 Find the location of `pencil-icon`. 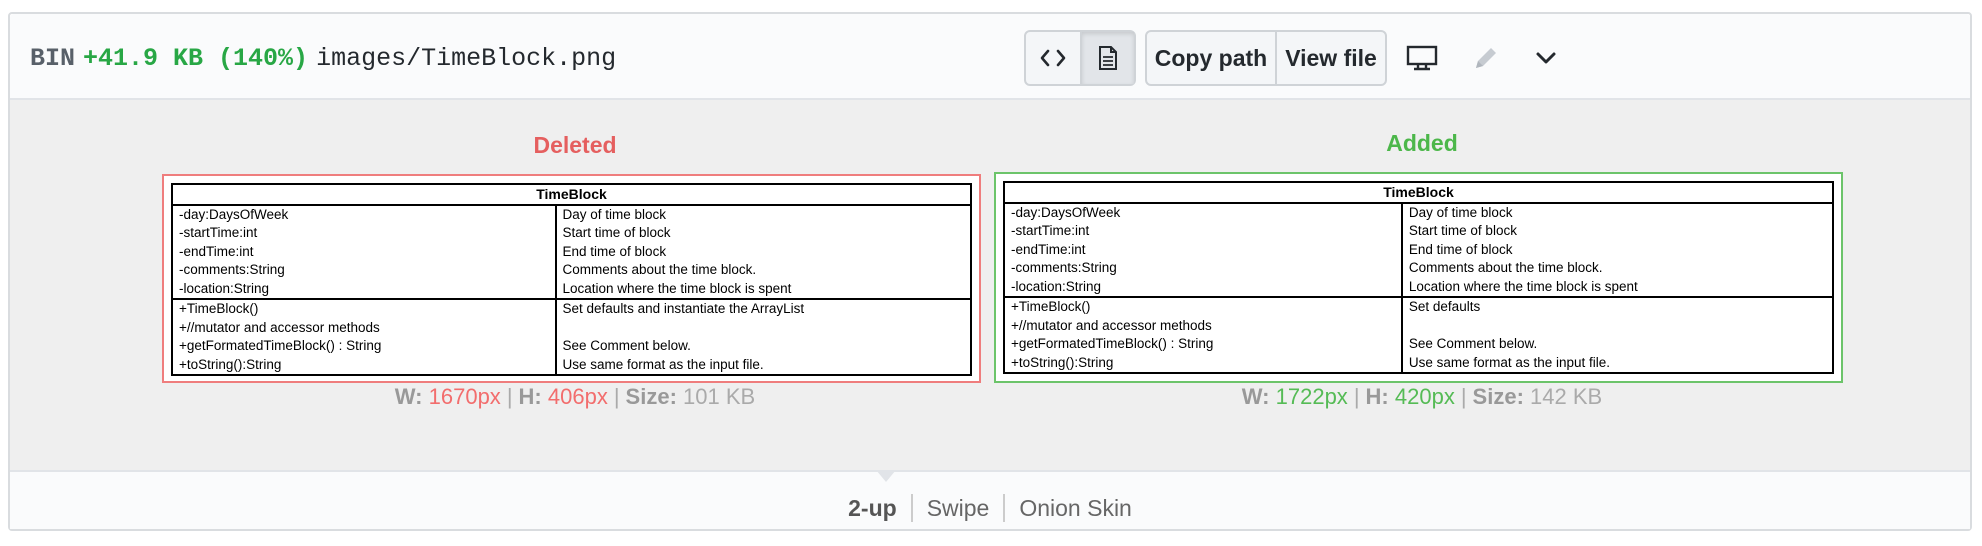

pencil-icon is located at coordinates (1486, 58).